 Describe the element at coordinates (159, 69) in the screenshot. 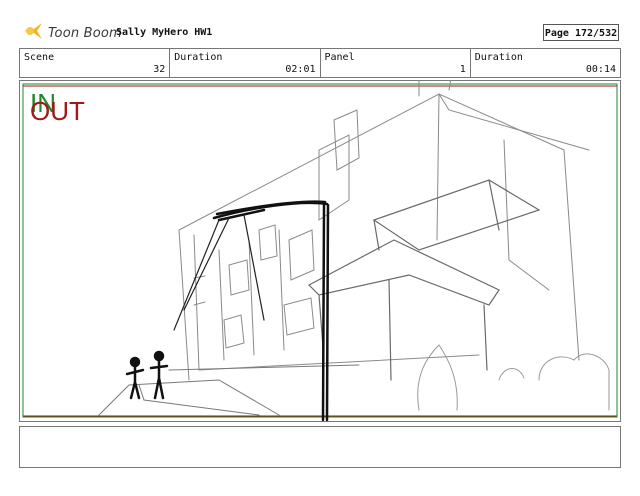

I see `scene-value: 32` at that location.